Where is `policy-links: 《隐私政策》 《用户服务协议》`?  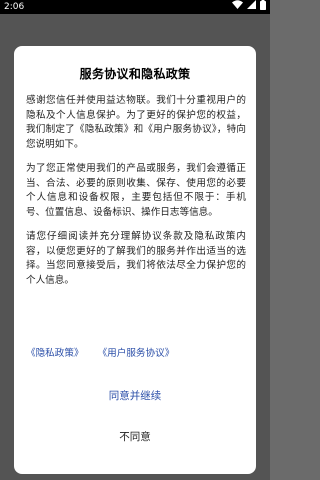
policy-links: 《隐私政策》 《用户服务协议》 is located at coordinates (100, 352).